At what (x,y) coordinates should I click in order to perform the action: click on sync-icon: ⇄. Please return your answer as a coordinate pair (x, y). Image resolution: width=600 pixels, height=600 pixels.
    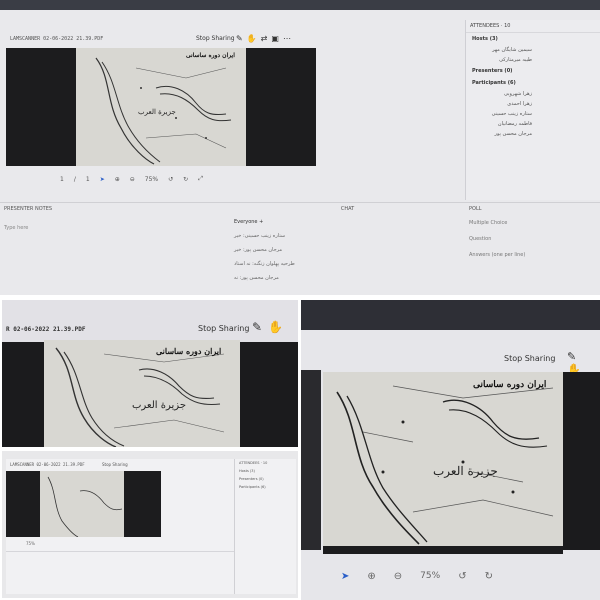
    Looking at the image, I should click on (266, 38).